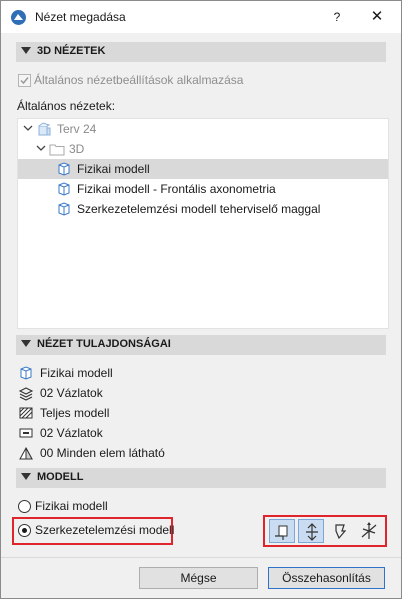  I want to click on support-icon, so click(312, 532).